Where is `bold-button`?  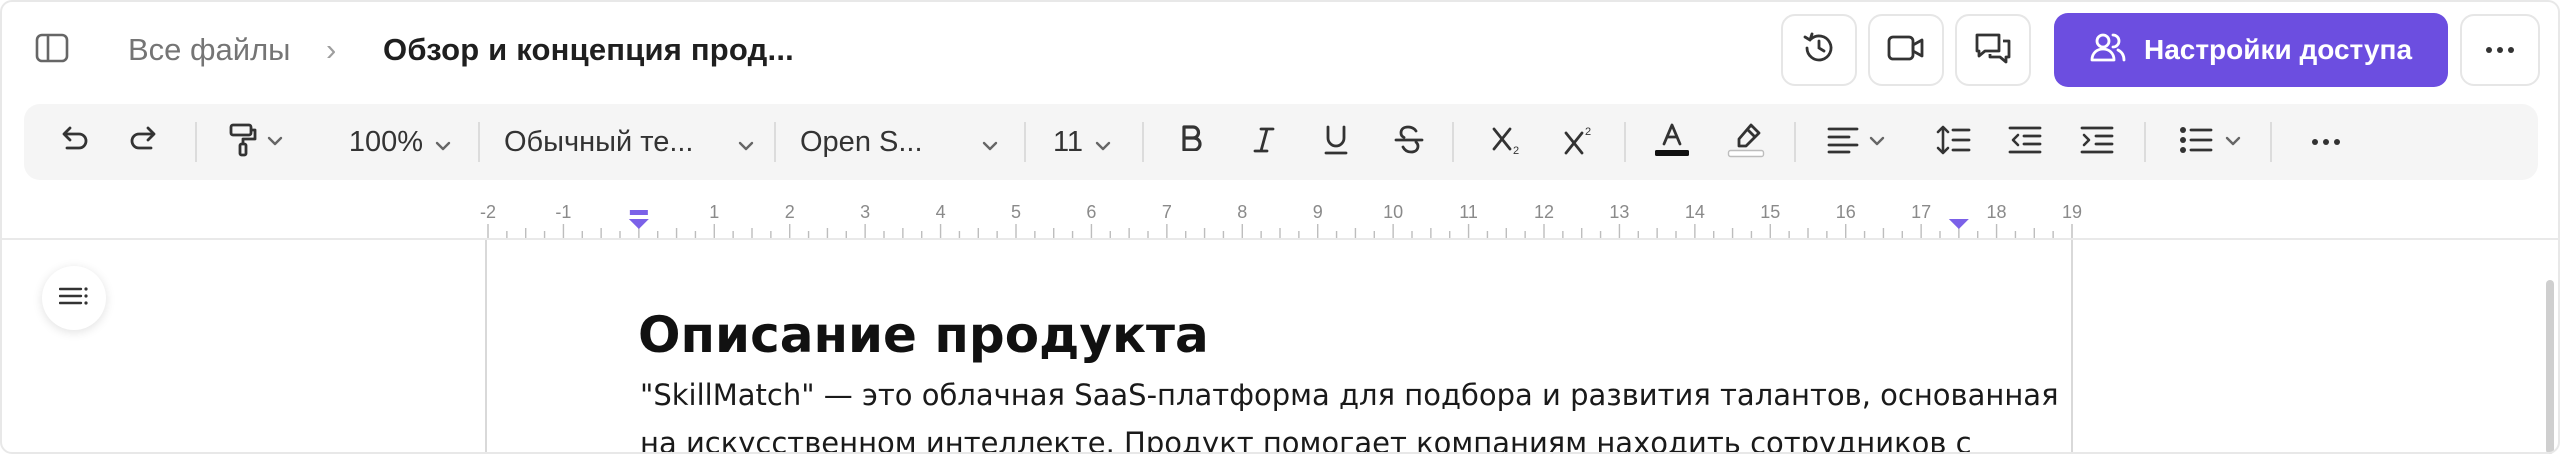 bold-button is located at coordinates (1192, 142).